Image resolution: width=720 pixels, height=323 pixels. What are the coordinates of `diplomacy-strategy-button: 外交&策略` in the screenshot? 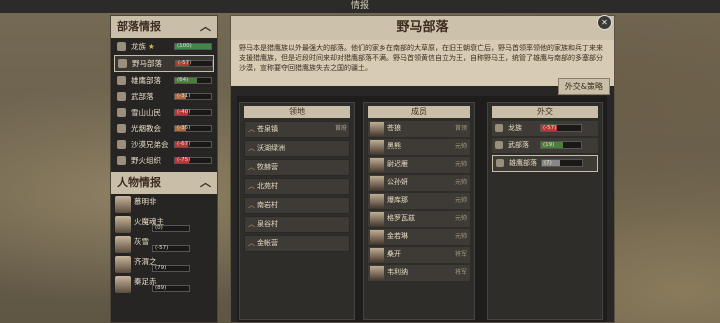 It's located at (583, 86).